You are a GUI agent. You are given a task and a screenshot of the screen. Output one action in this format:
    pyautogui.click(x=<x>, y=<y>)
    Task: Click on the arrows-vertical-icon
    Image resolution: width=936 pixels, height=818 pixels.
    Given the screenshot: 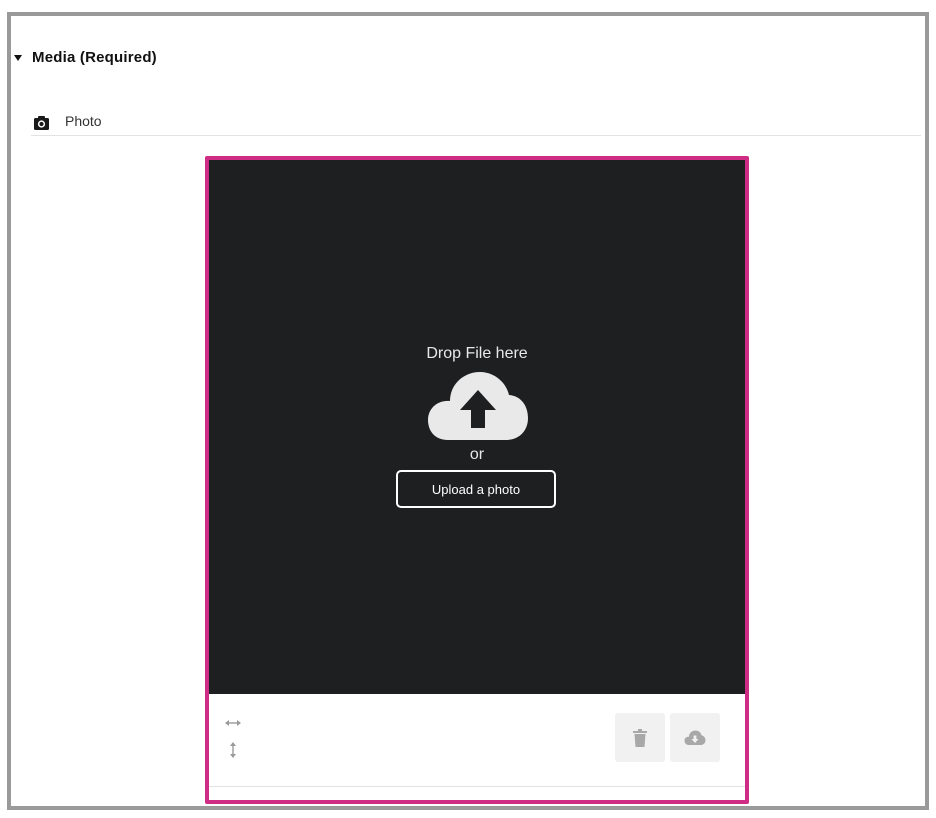 What is the action you would take?
    pyautogui.click(x=233, y=750)
    